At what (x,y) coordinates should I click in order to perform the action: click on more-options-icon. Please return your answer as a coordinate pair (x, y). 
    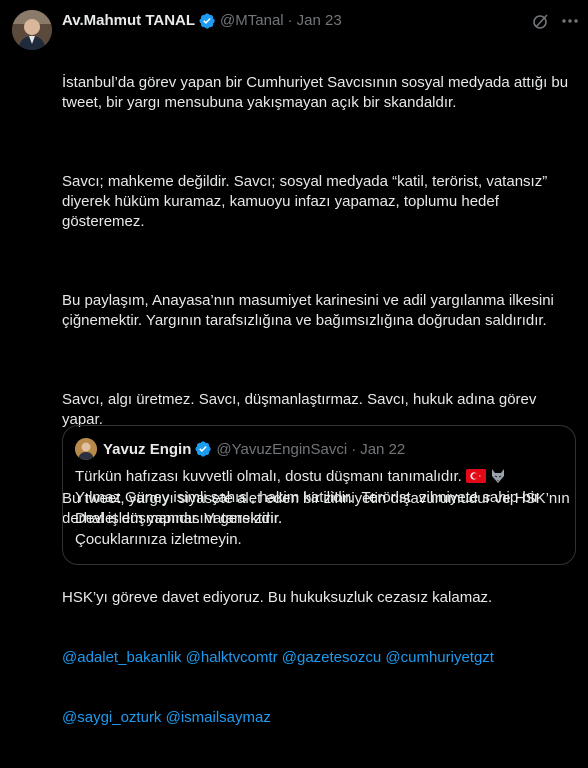
    Looking at the image, I should click on (570, 21).